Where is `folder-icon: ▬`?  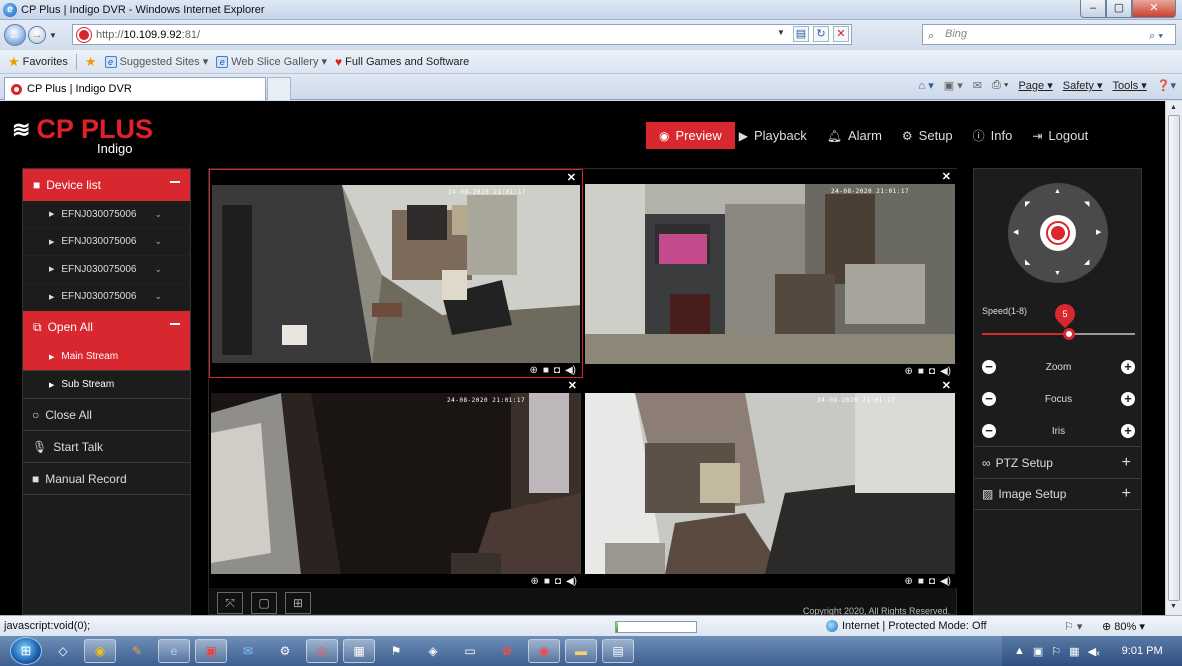
folder-icon: ▬ is located at coordinates (581, 651).